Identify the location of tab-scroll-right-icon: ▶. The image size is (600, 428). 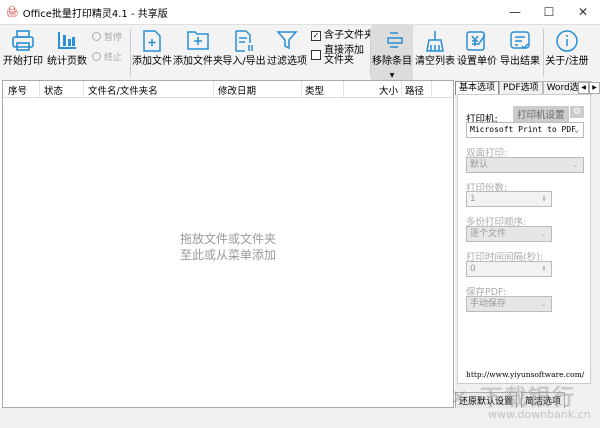
(594, 88).